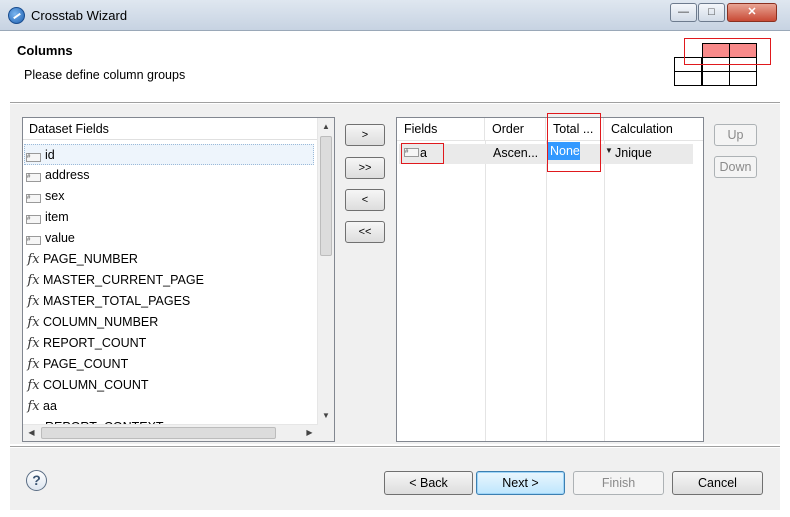 This screenshot has width=790, height=517. I want to click on dataset-fields-hscroll: ◀ ▶, so click(170, 432).